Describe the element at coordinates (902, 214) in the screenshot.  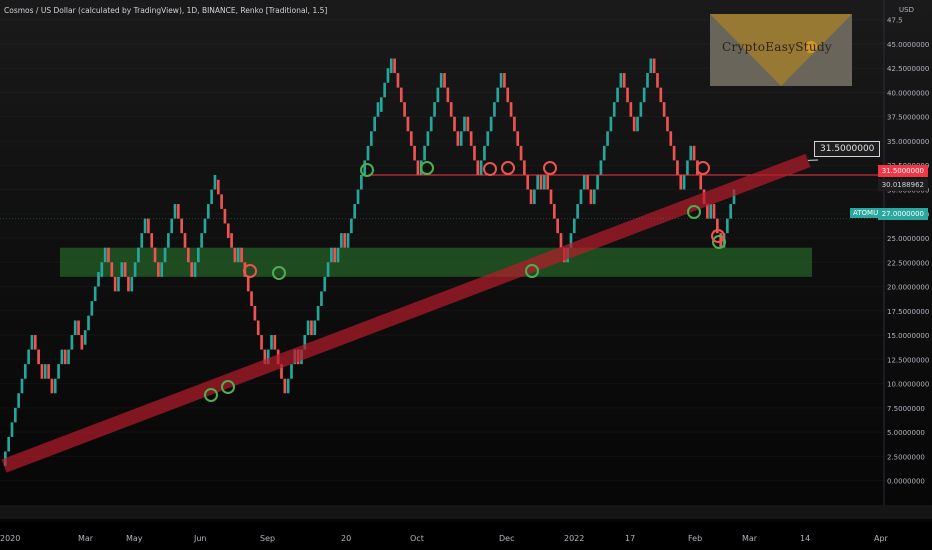
I see `symbol-price-badge: 27.0000000` at that location.